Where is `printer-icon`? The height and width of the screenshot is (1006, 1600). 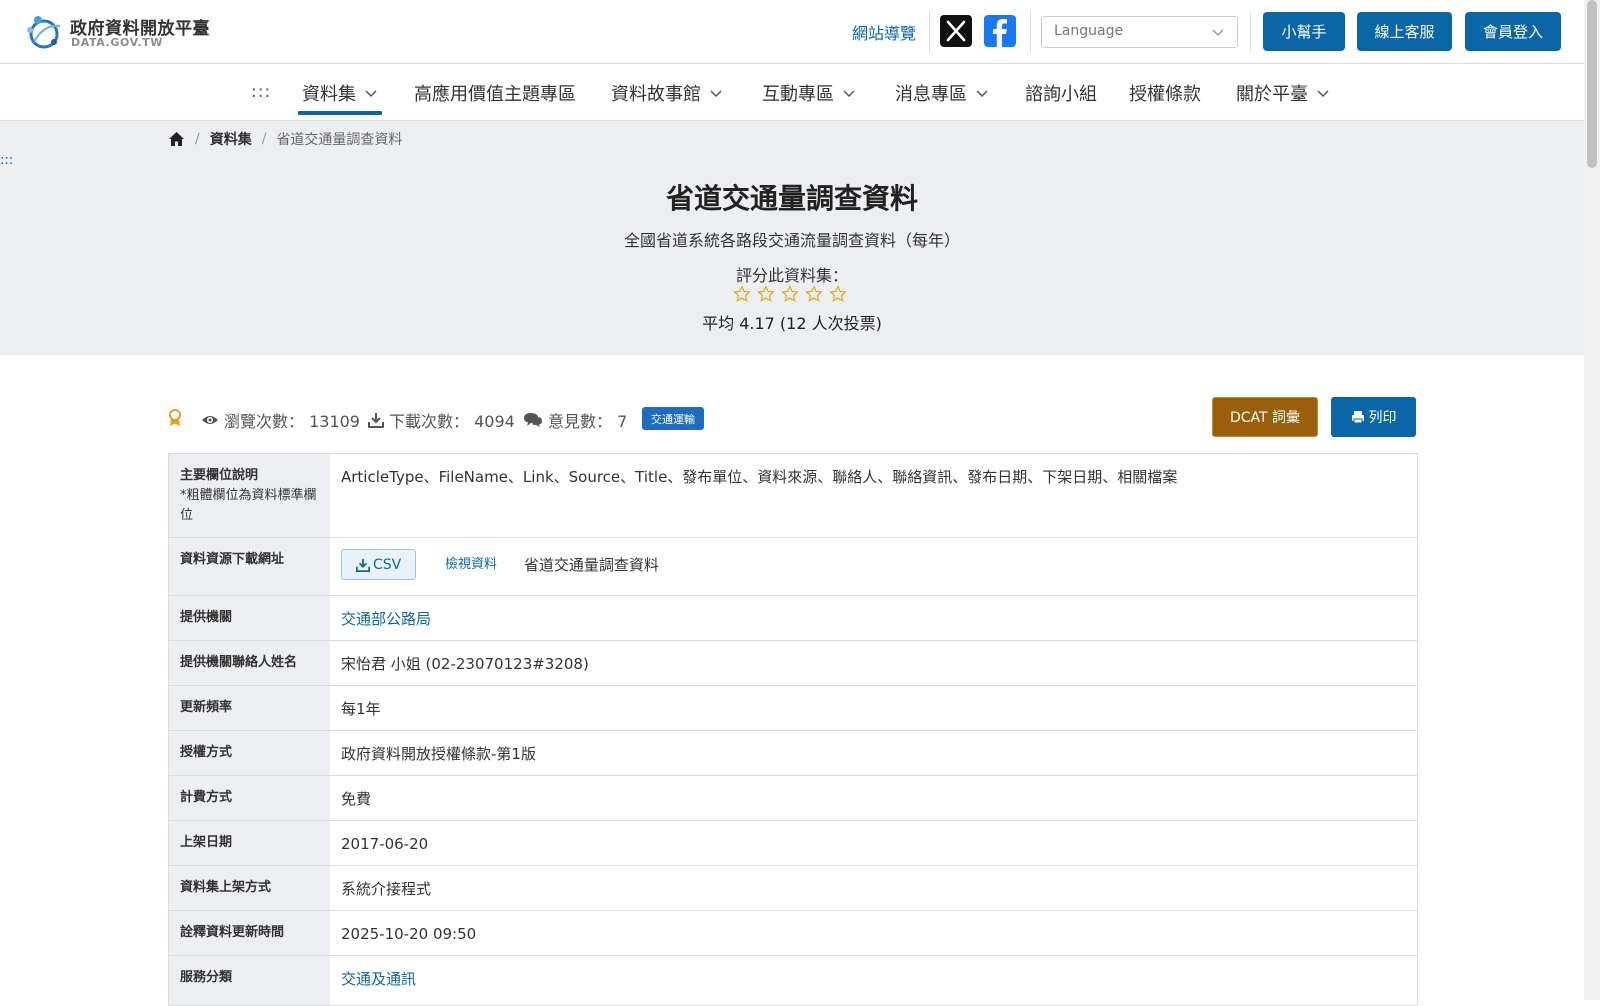 printer-icon is located at coordinates (1357, 417).